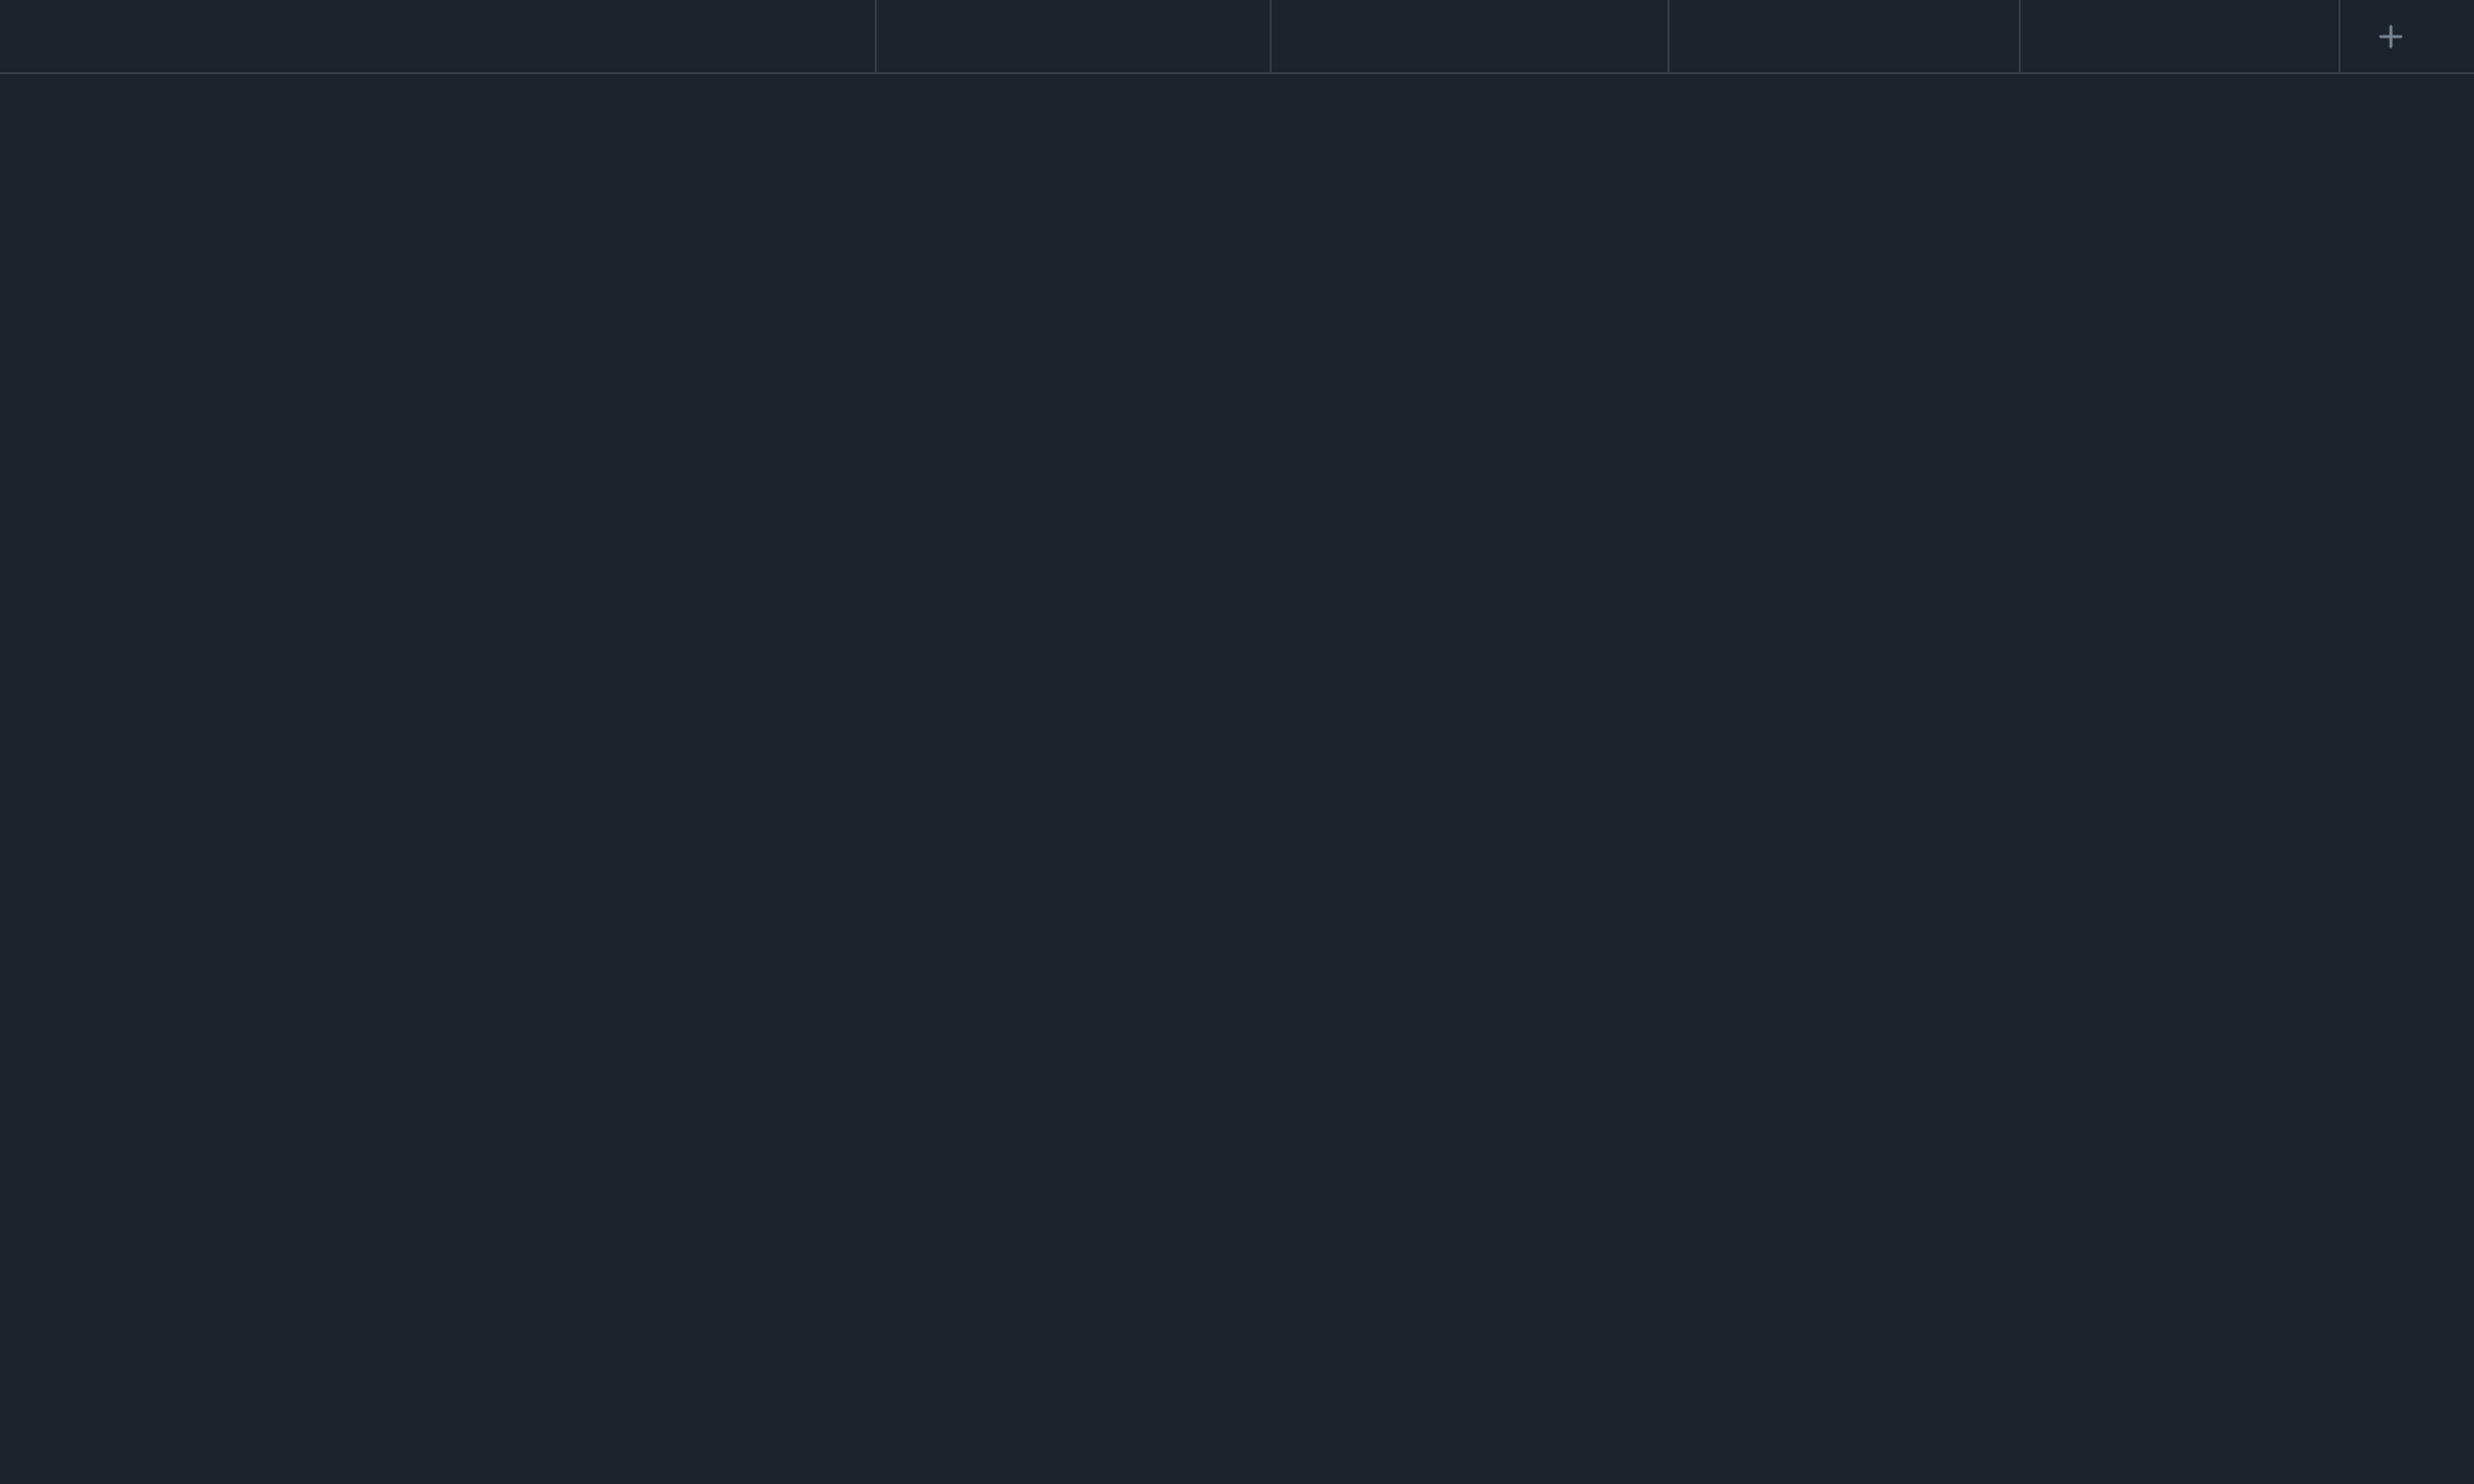 This screenshot has height=1484, width=2474. Describe the element at coordinates (438, 36) in the screenshot. I see `column-header-title` at that location.